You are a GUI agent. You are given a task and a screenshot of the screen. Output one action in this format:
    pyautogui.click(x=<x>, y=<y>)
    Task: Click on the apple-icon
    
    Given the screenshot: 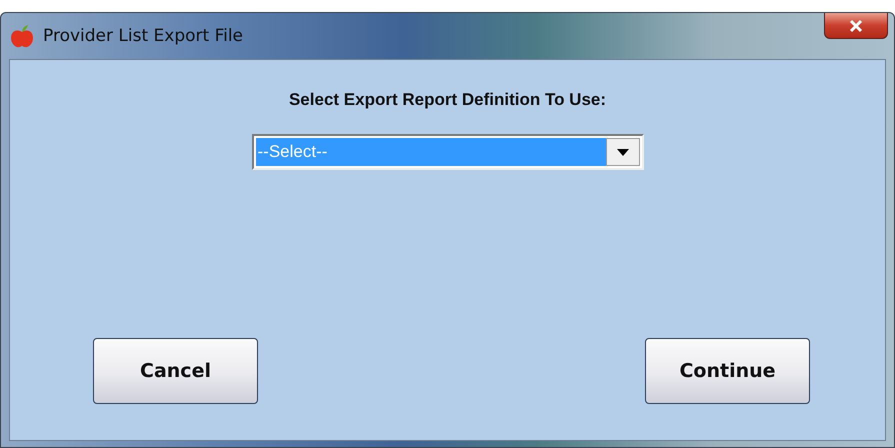 What is the action you would take?
    pyautogui.click(x=22, y=36)
    